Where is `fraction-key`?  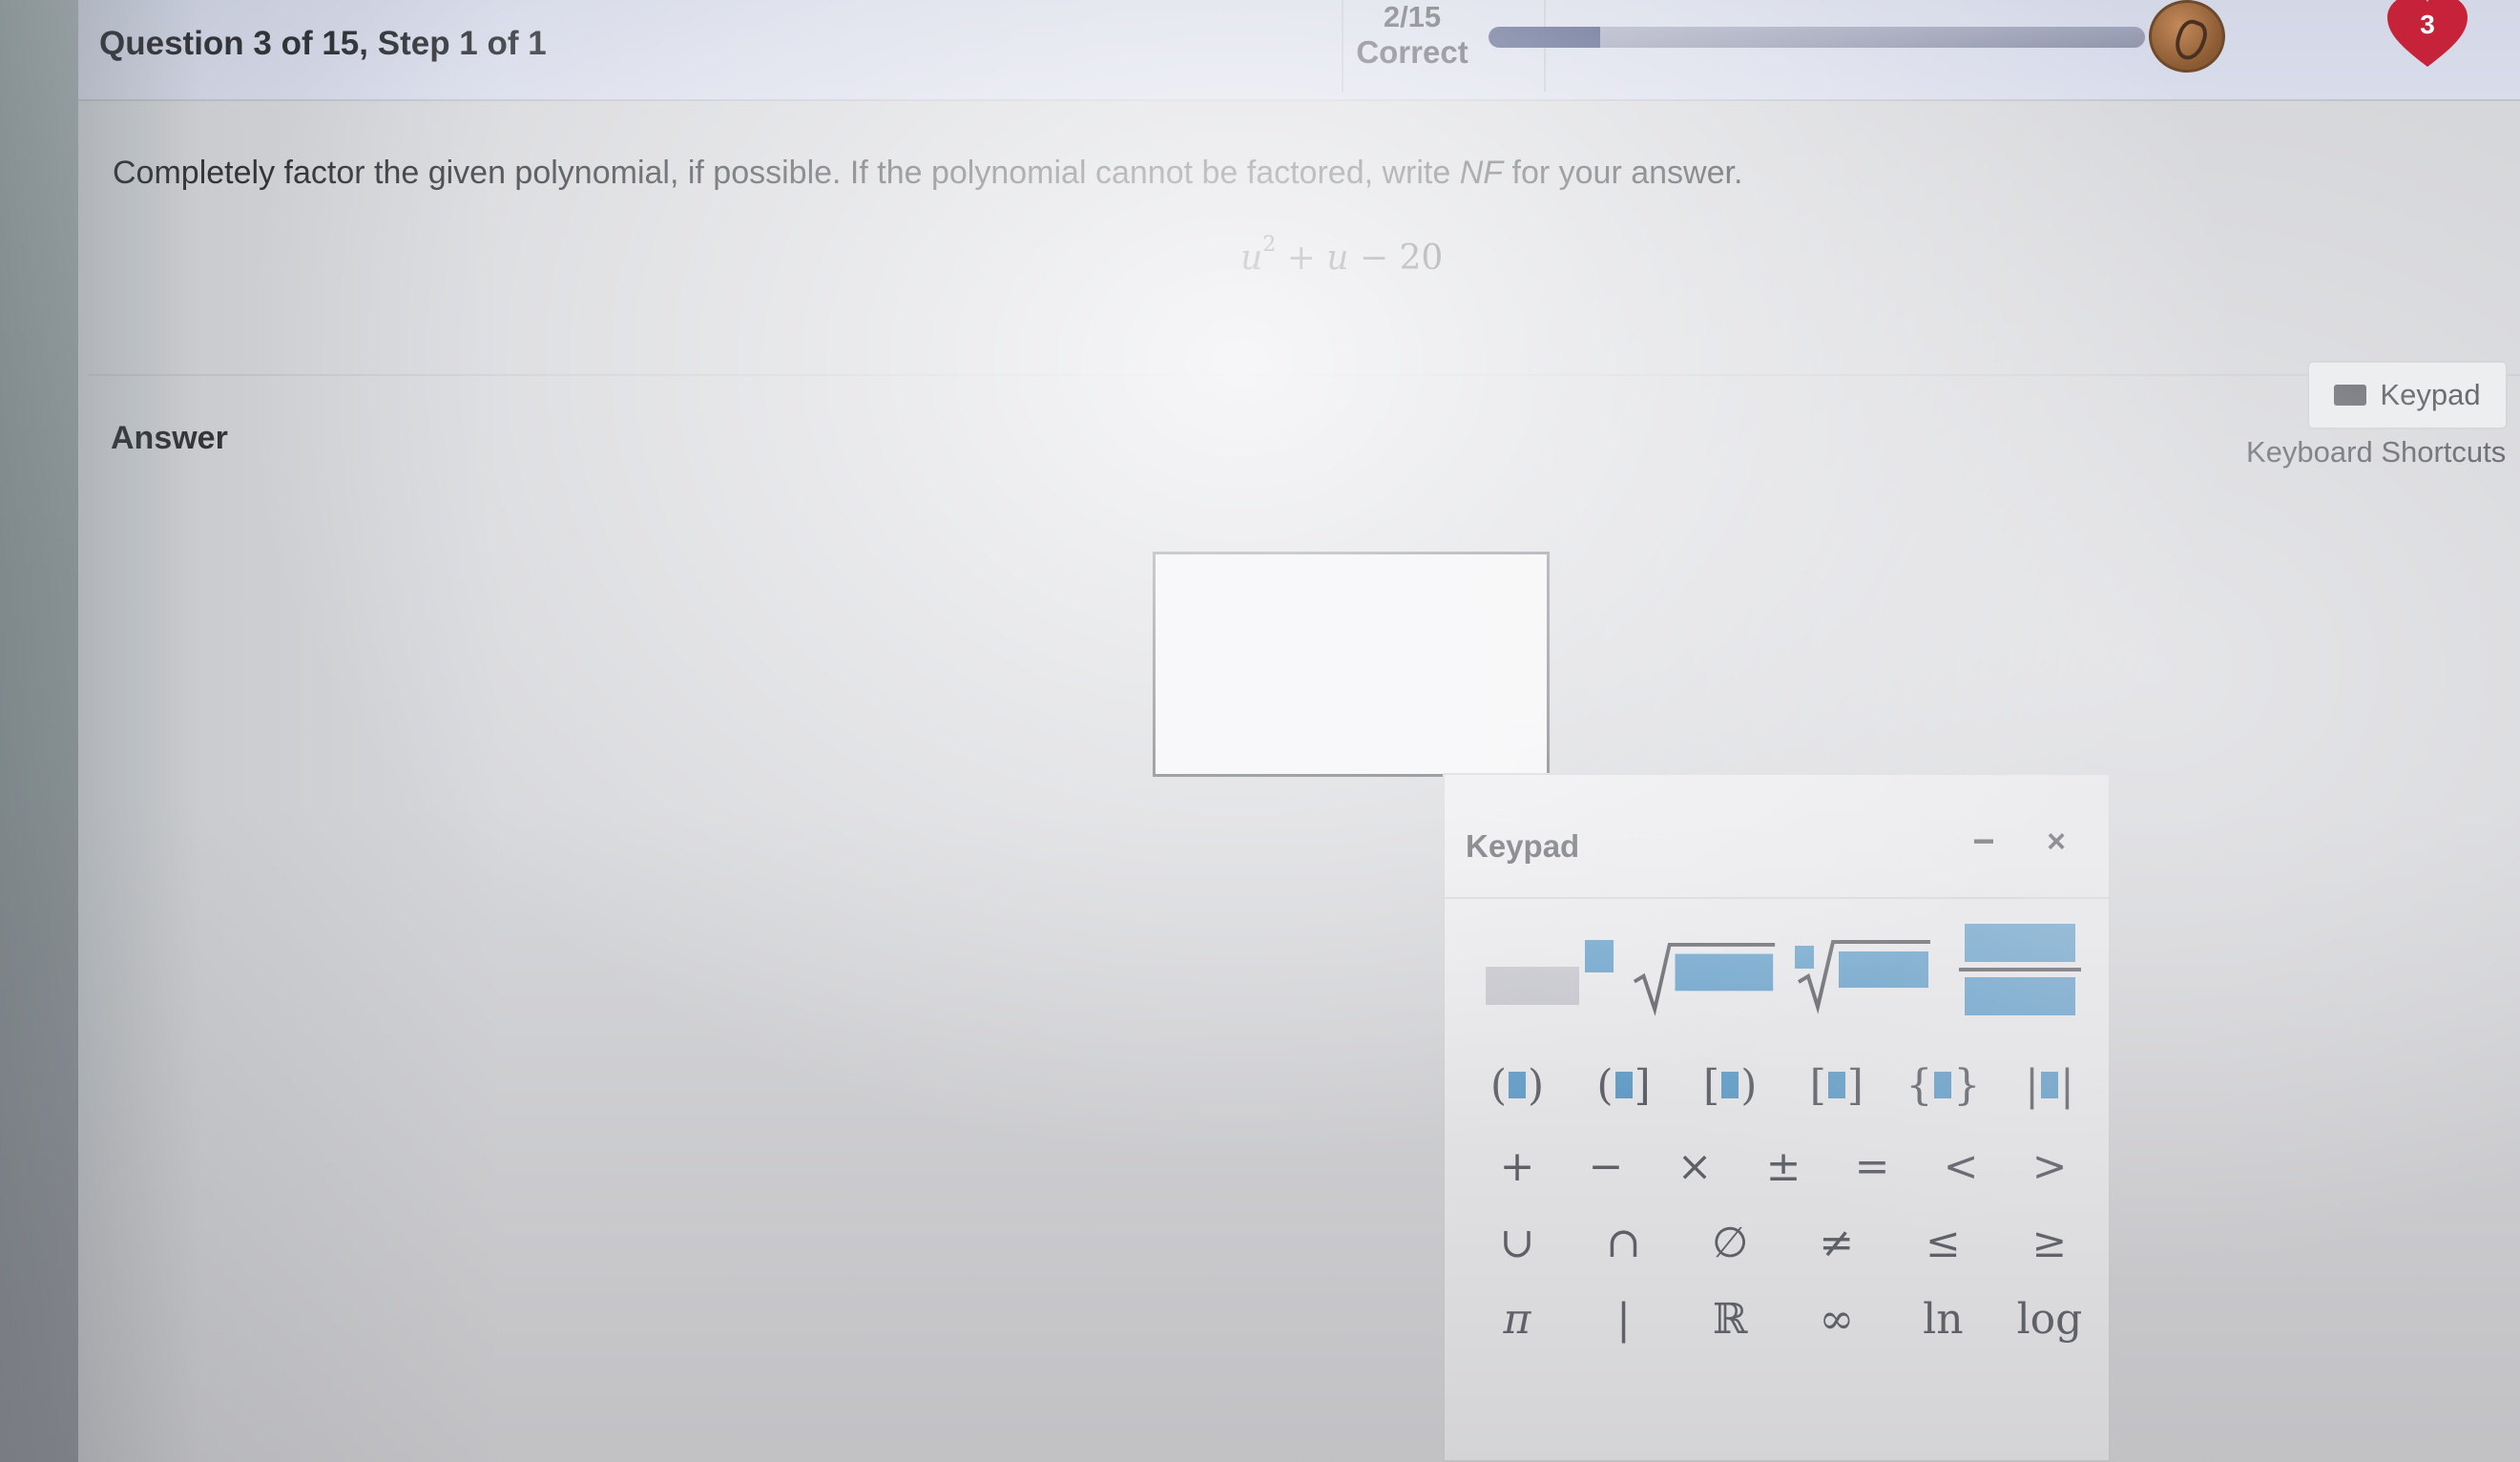 fraction-key is located at coordinates (2019, 970).